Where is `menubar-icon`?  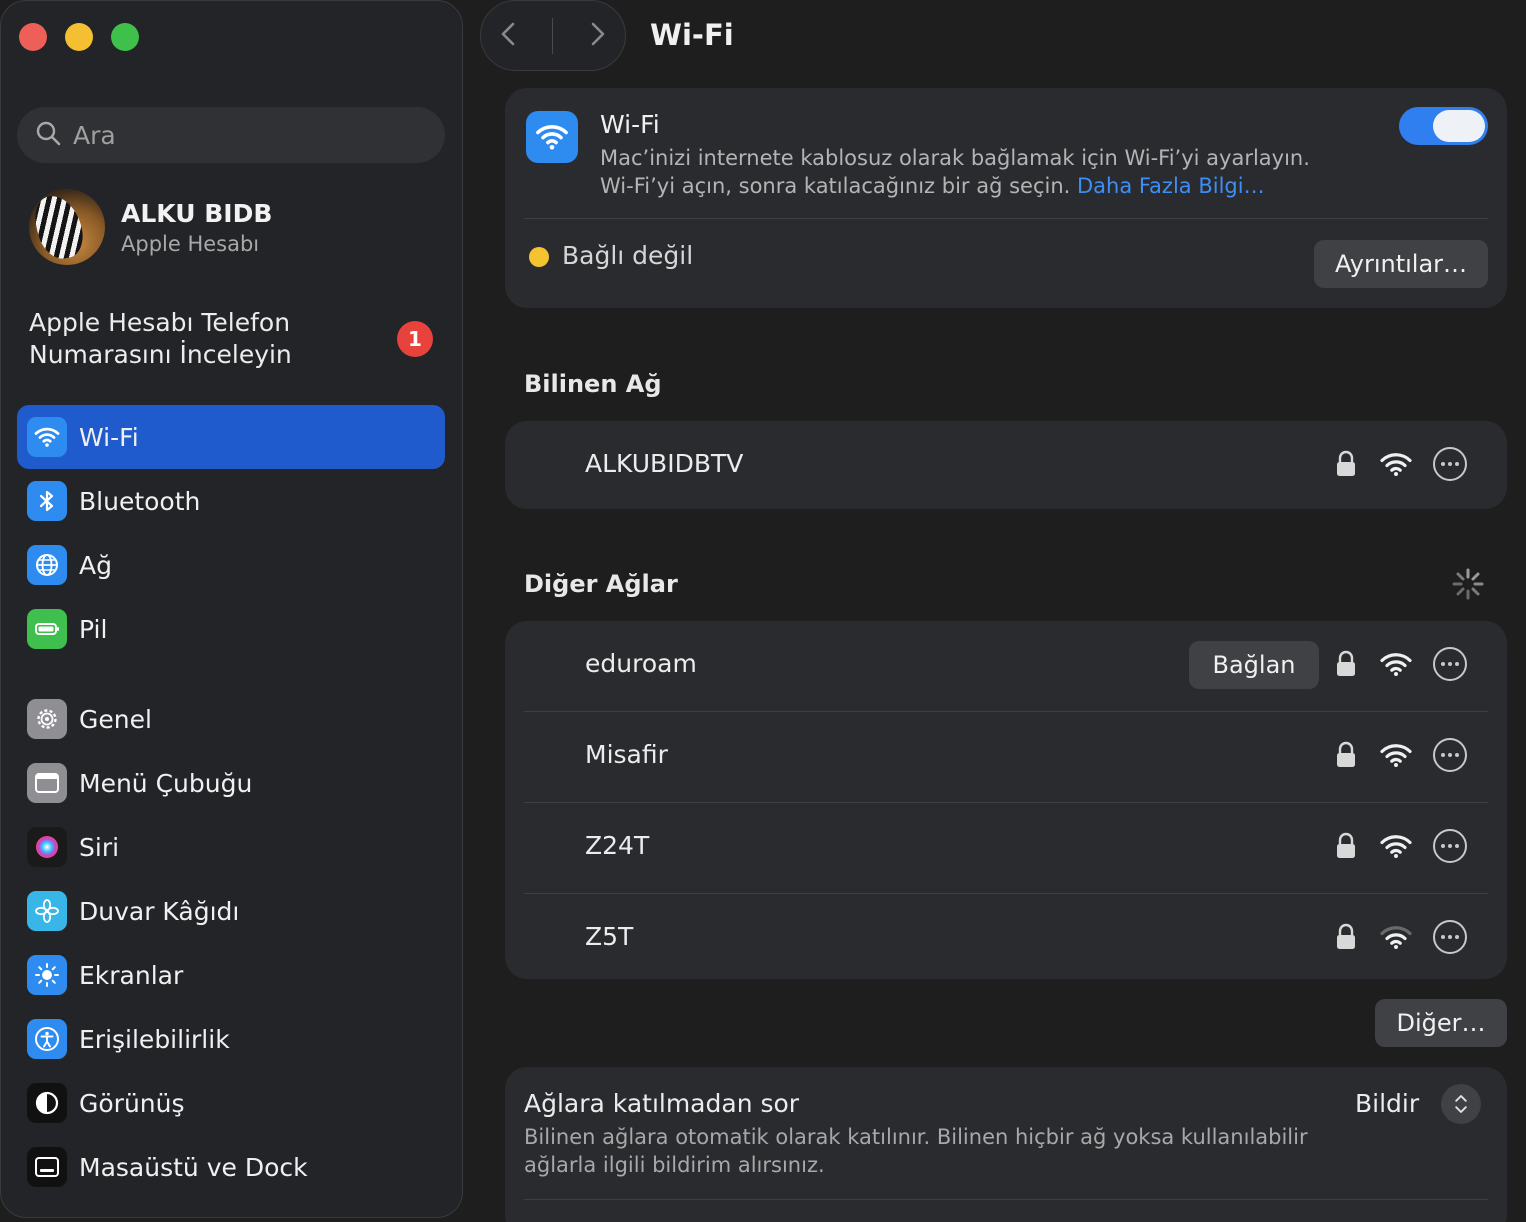 menubar-icon is located at coordinates (47, 783).